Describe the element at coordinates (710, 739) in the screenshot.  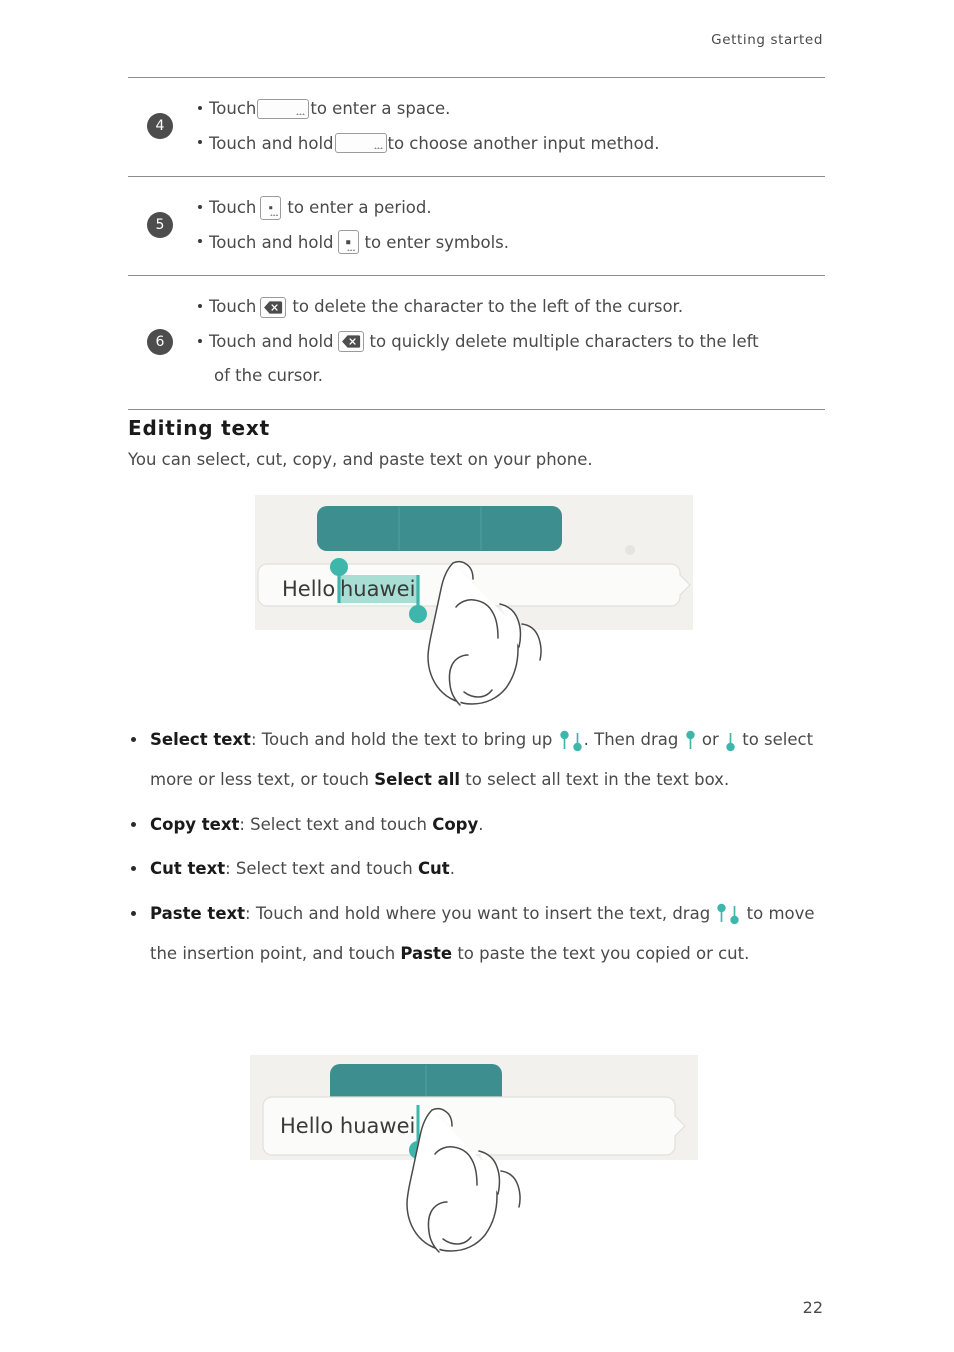
I see `bullet-text: or` at that location.